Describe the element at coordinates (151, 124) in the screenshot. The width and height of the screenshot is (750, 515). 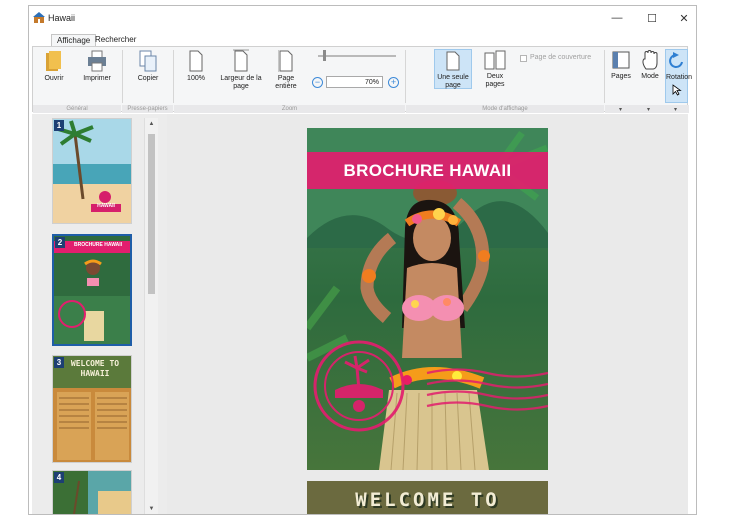
I see `scroll-up-icon: ▲` at that location.